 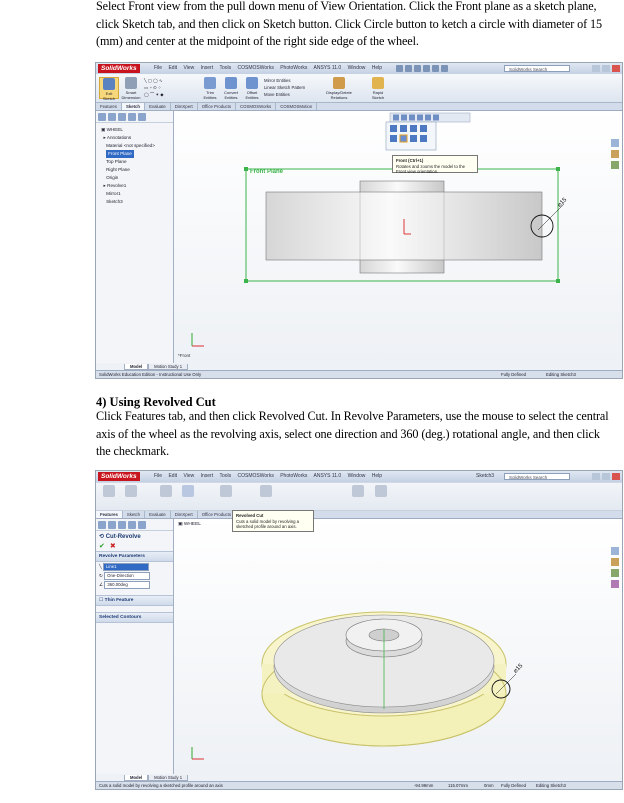 What do you see at coordinates (417, 68) in the screenshot?
I see `save-icon` at bounding box center [417, 68].